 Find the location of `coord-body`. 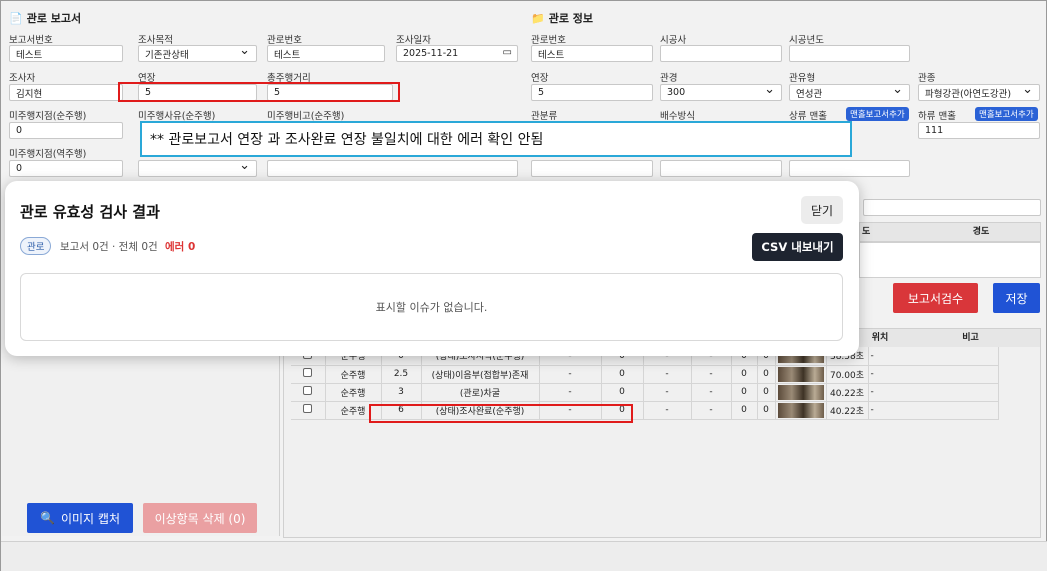

coord-body is located at coordinates (950, 260).